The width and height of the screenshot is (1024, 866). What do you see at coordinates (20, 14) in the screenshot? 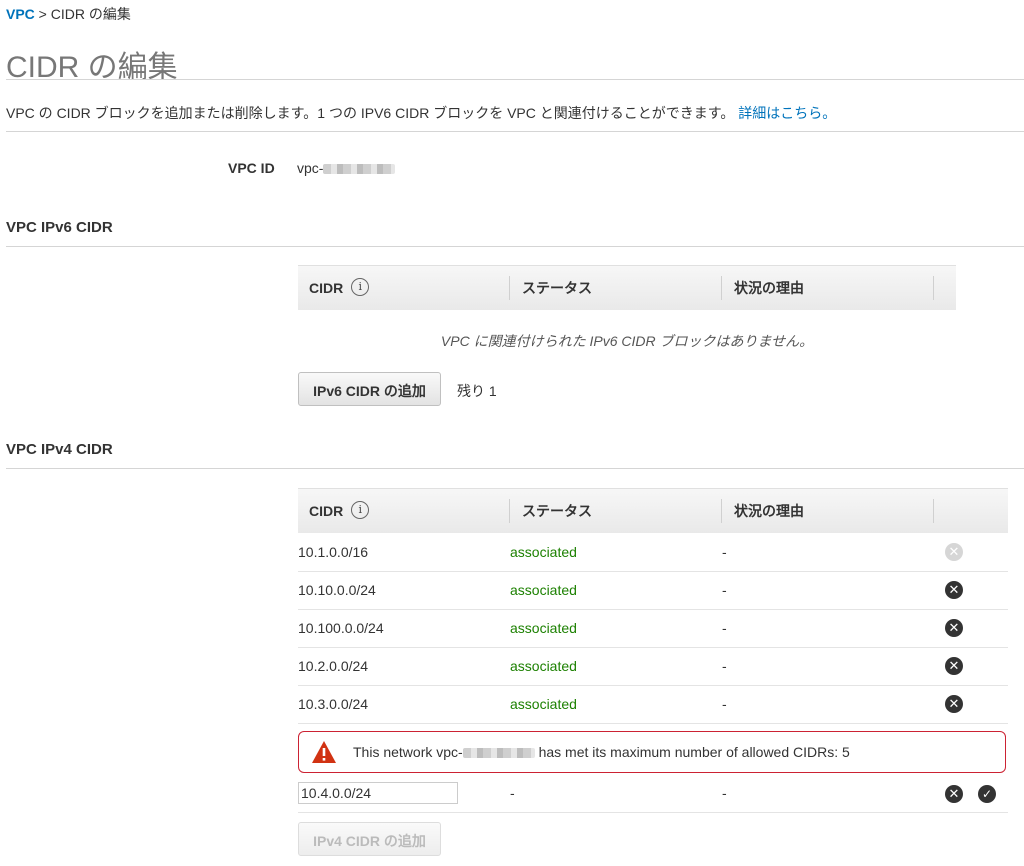
I see `breadcrumb-vpc-link: VPC` at bounding box center [20, 14].